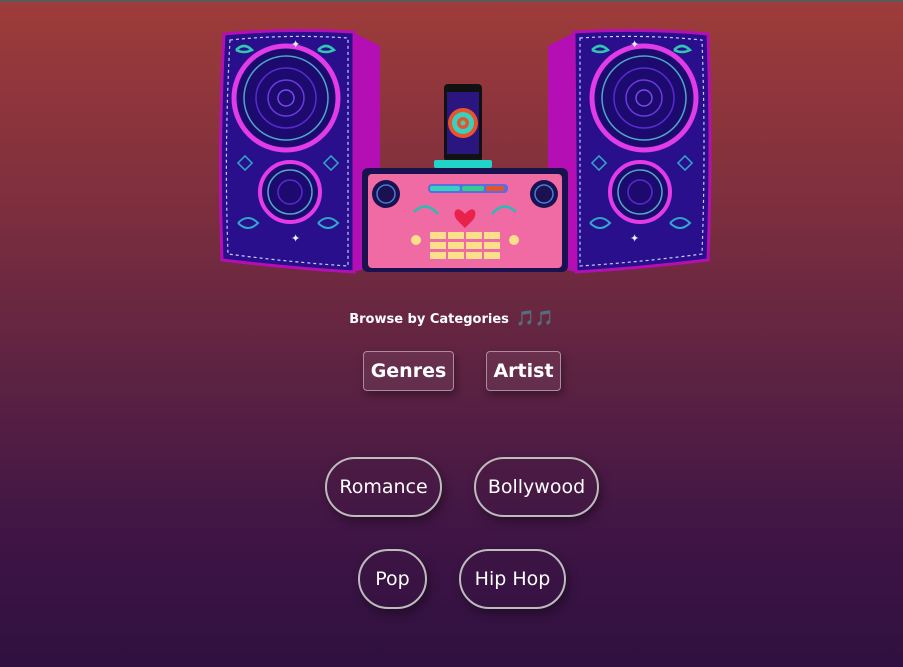 The image size is (903, 667). I want to click on top-border, so click(451, 1).